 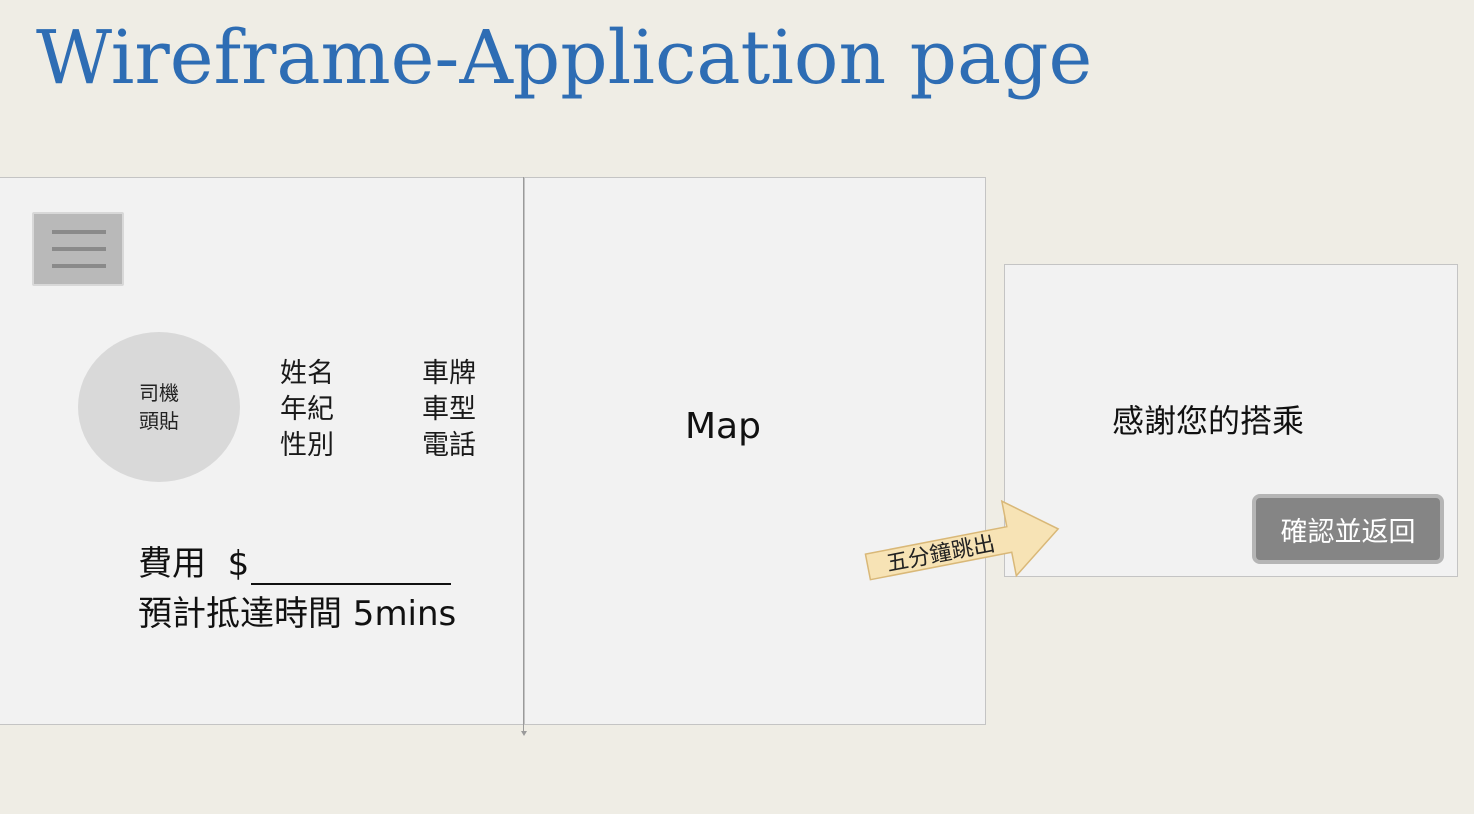 I want to click on fare-line: 費用 $, so click(x=295, y=560).